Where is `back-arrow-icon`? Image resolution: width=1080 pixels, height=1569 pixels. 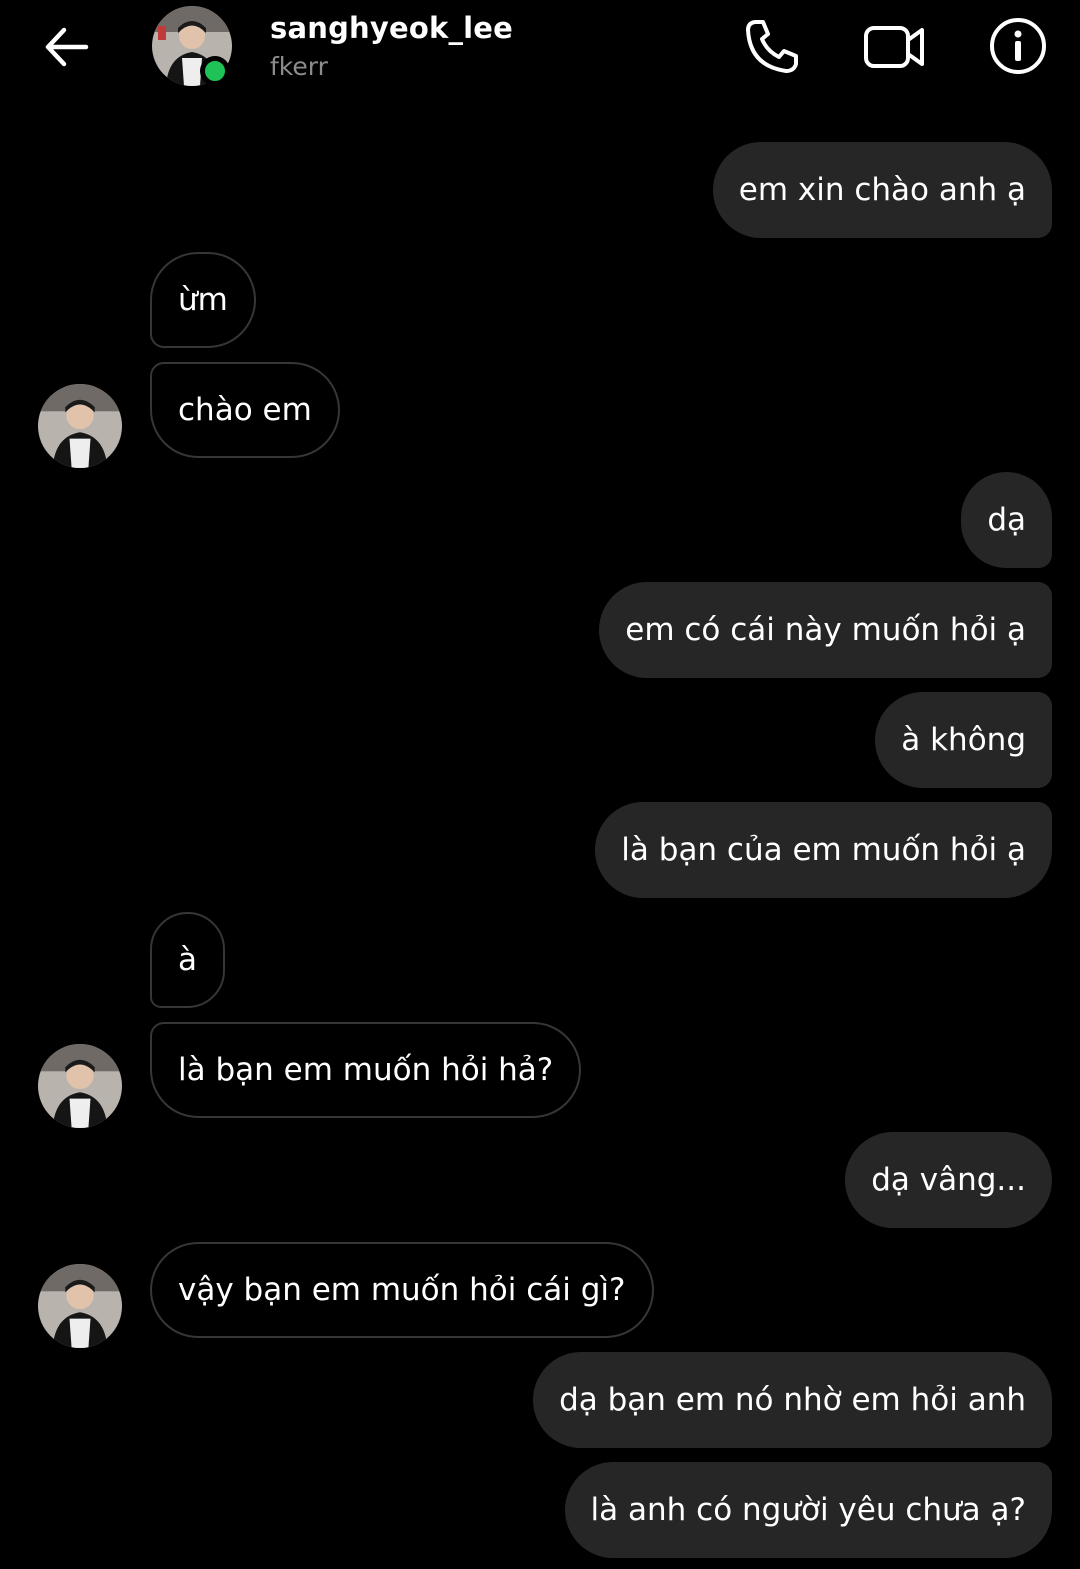 back-arrow-icon is located at coordinates (67, 47).